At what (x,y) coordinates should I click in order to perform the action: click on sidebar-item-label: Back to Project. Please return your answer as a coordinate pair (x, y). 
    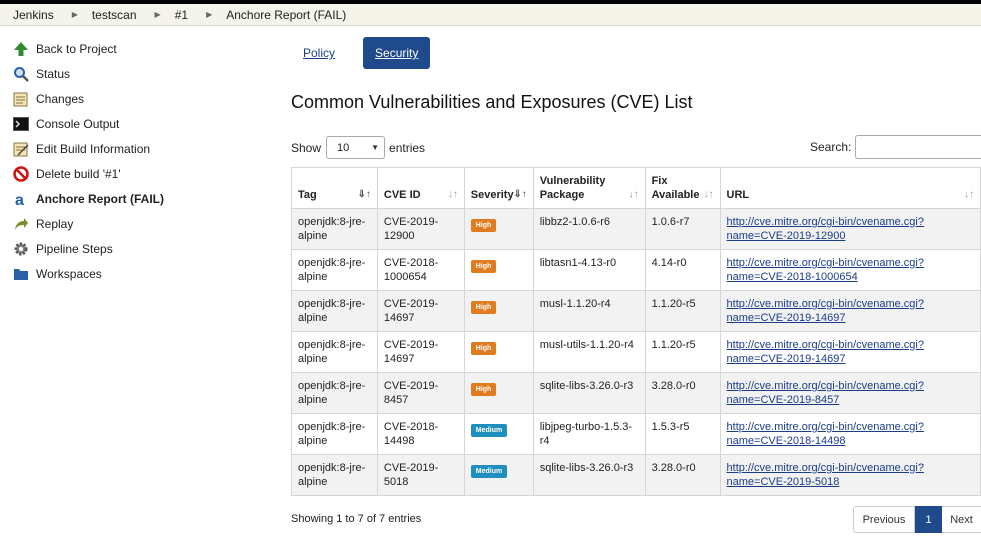
    Looking at the image, I should click on (76, 48).